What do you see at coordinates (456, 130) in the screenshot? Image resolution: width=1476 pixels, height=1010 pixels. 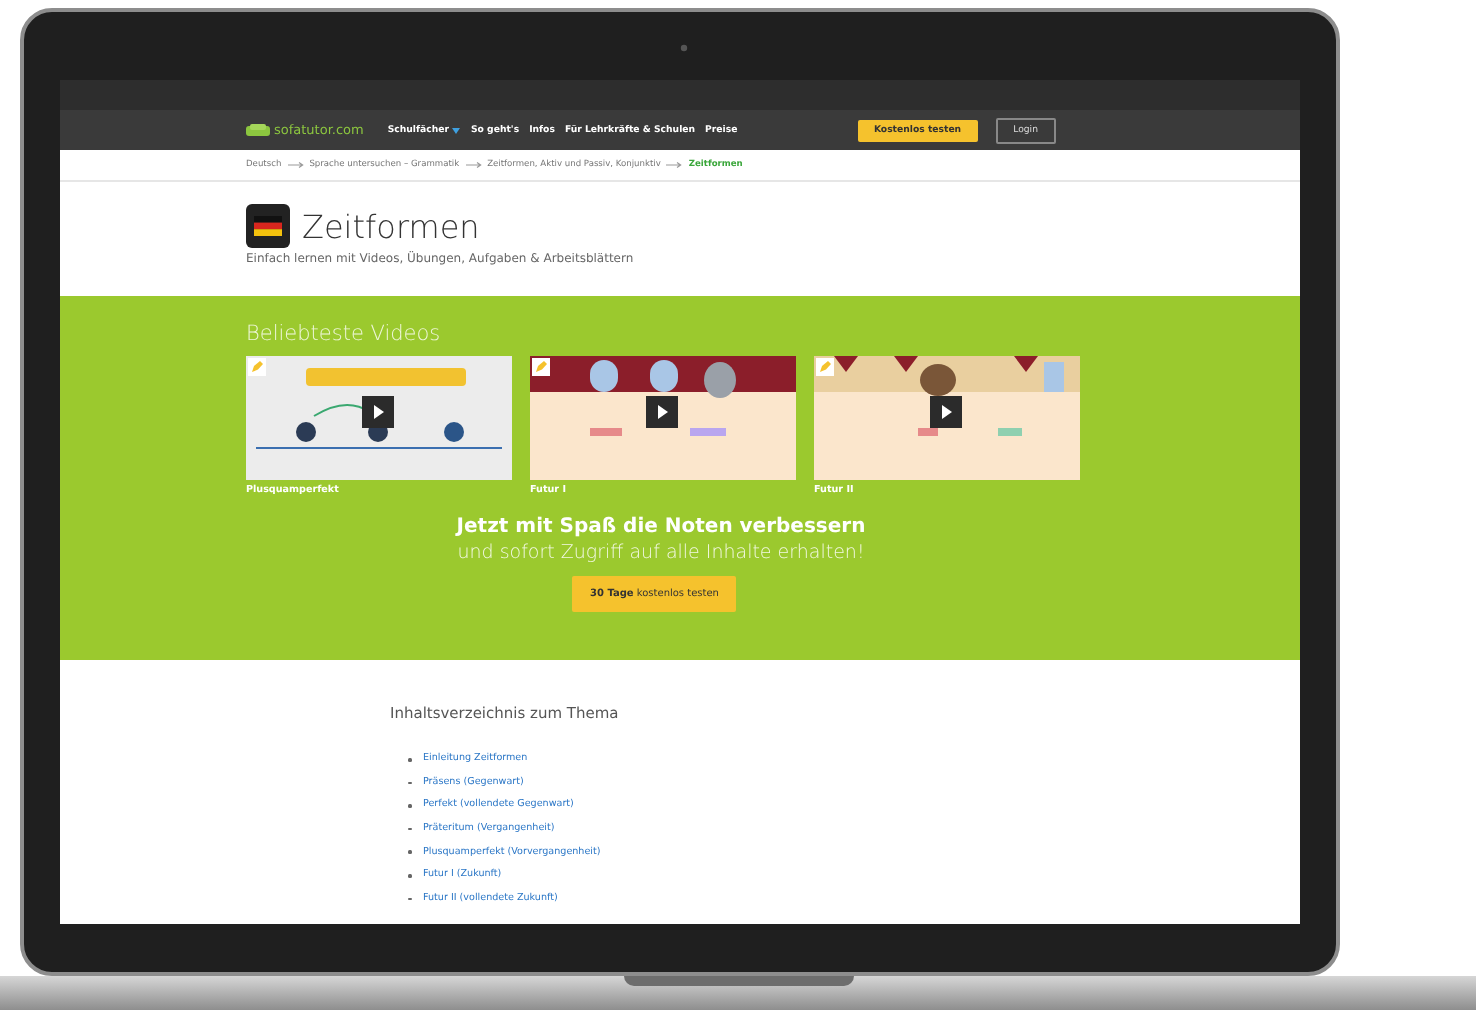 I see `caret-icon` at bounding box center [456, 130].